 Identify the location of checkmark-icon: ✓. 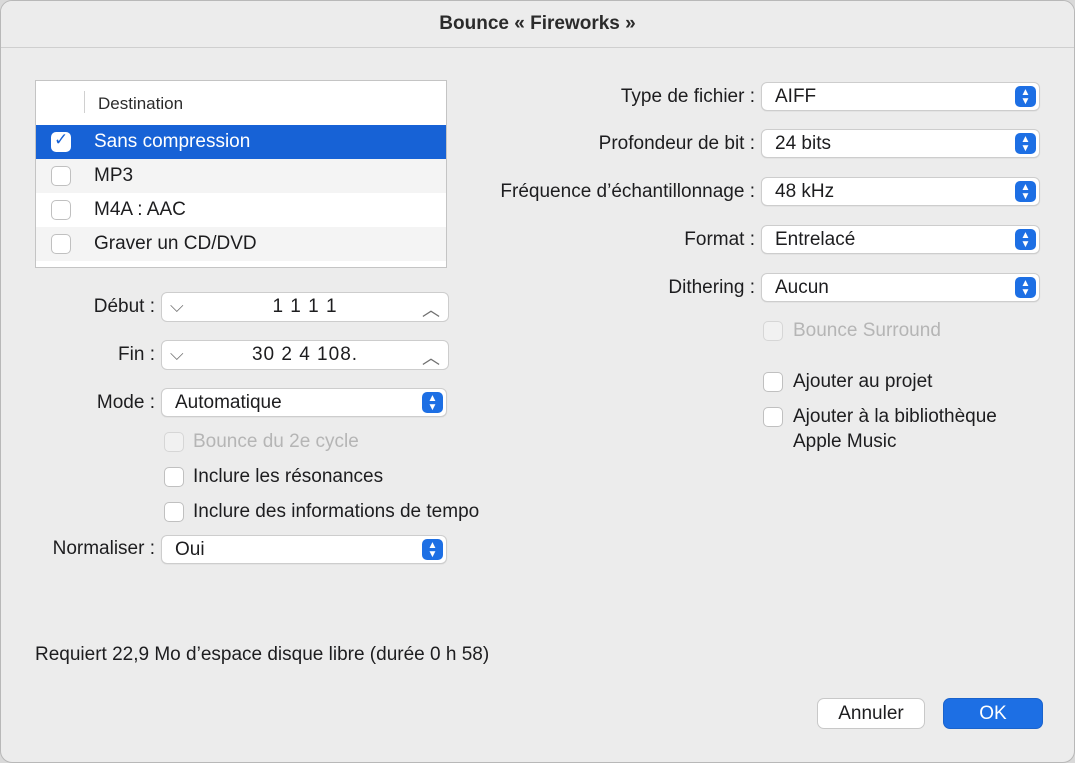
(61, 139).